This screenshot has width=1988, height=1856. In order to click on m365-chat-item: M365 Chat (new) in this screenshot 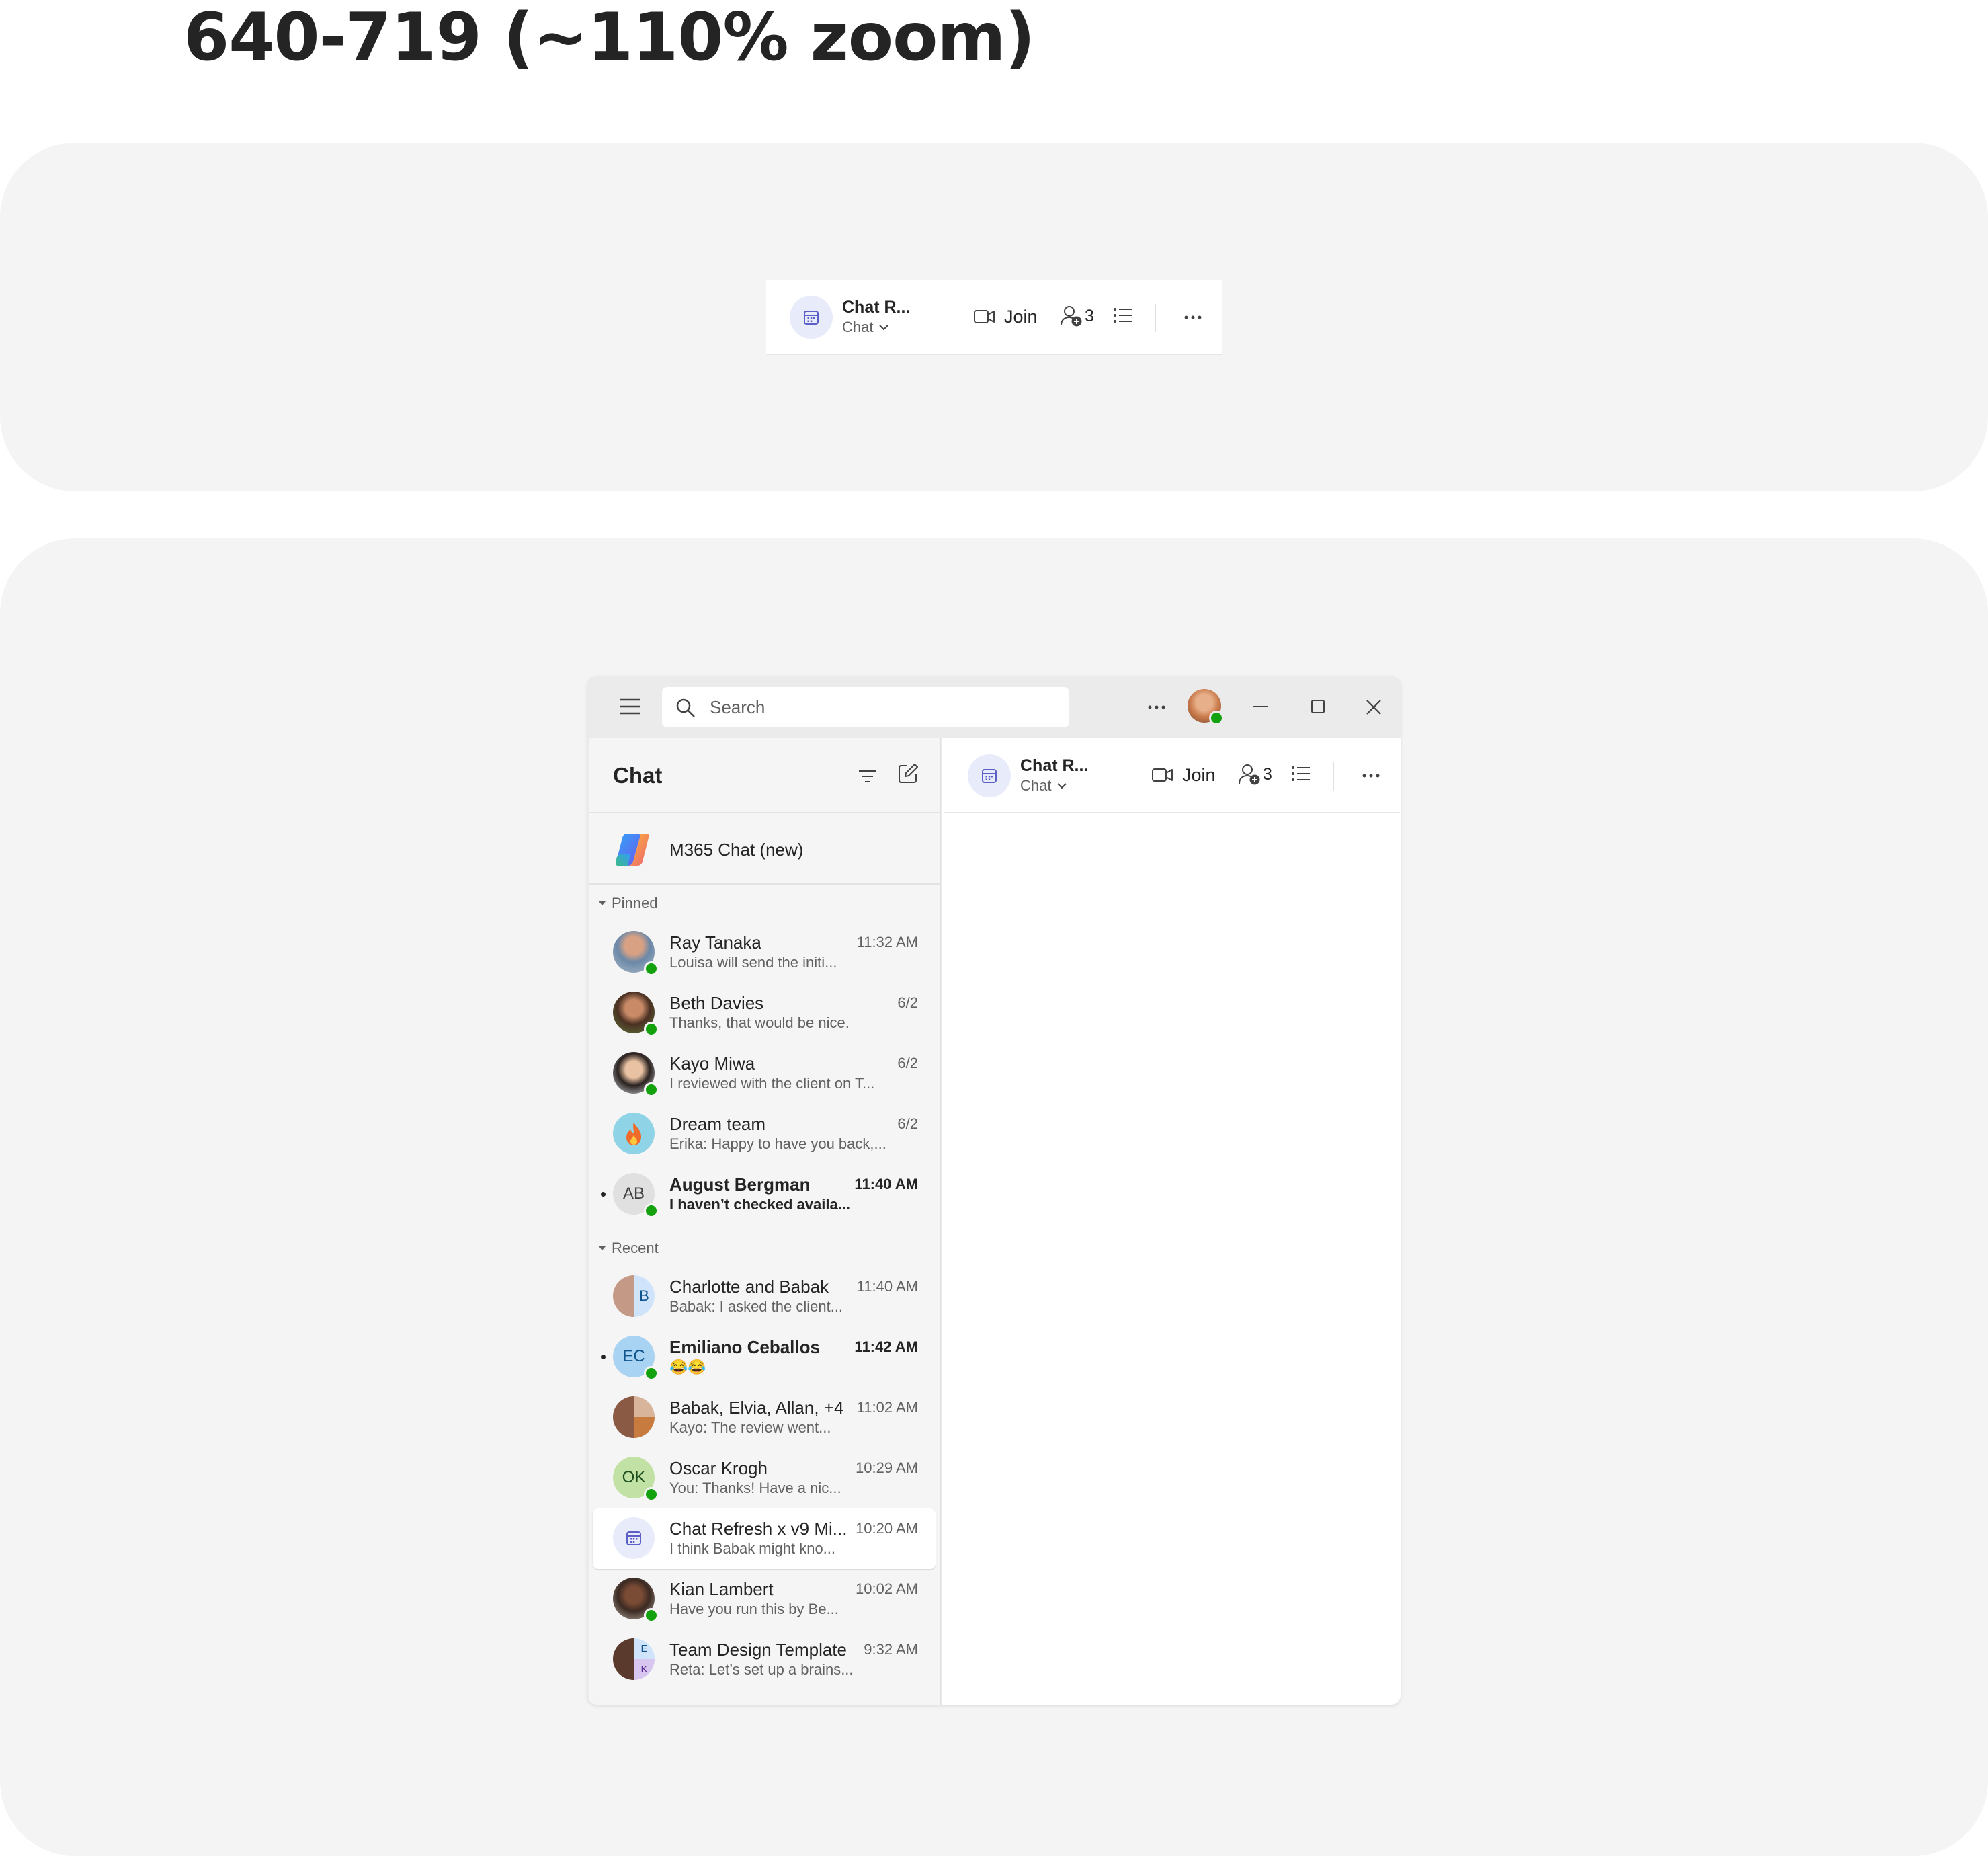, I will do `click(764, 850)`.